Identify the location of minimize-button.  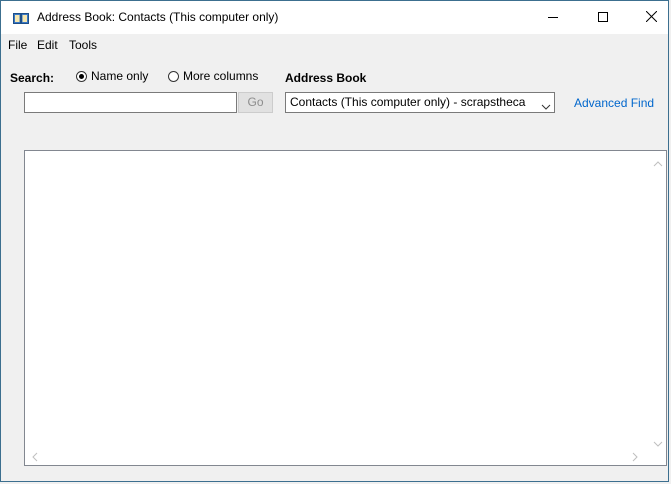
(553, 17).